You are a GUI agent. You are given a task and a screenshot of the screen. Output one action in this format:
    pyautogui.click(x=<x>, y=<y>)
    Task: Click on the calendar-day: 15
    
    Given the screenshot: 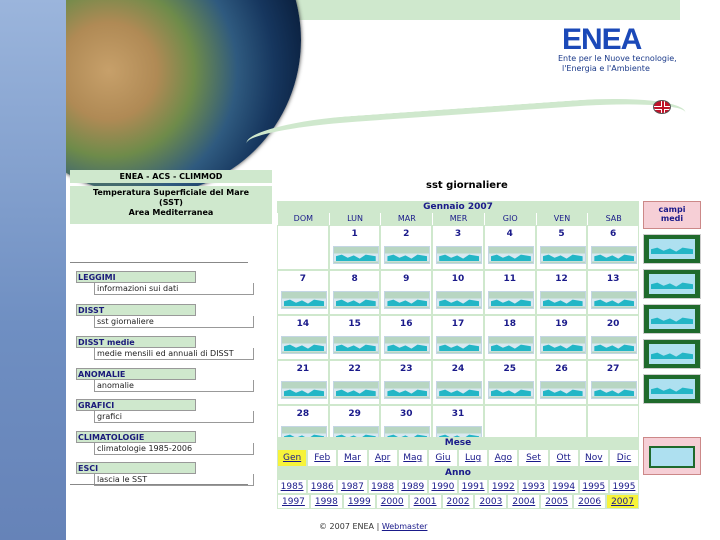 What is the action you would take?
    pyautogui.click(x=354, y=337)
    